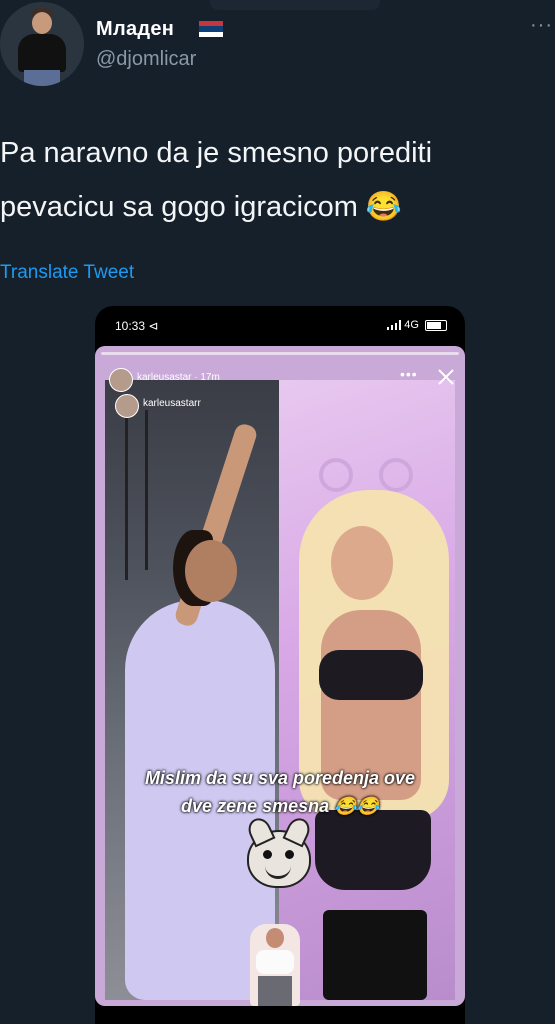 The width and height of the screenshot is (555, 1024). What do you see at coordinates (67, 273) in the screenshot?
I see `translate-tweet-link: Translate Tweet` at bounding box center [67, 273].